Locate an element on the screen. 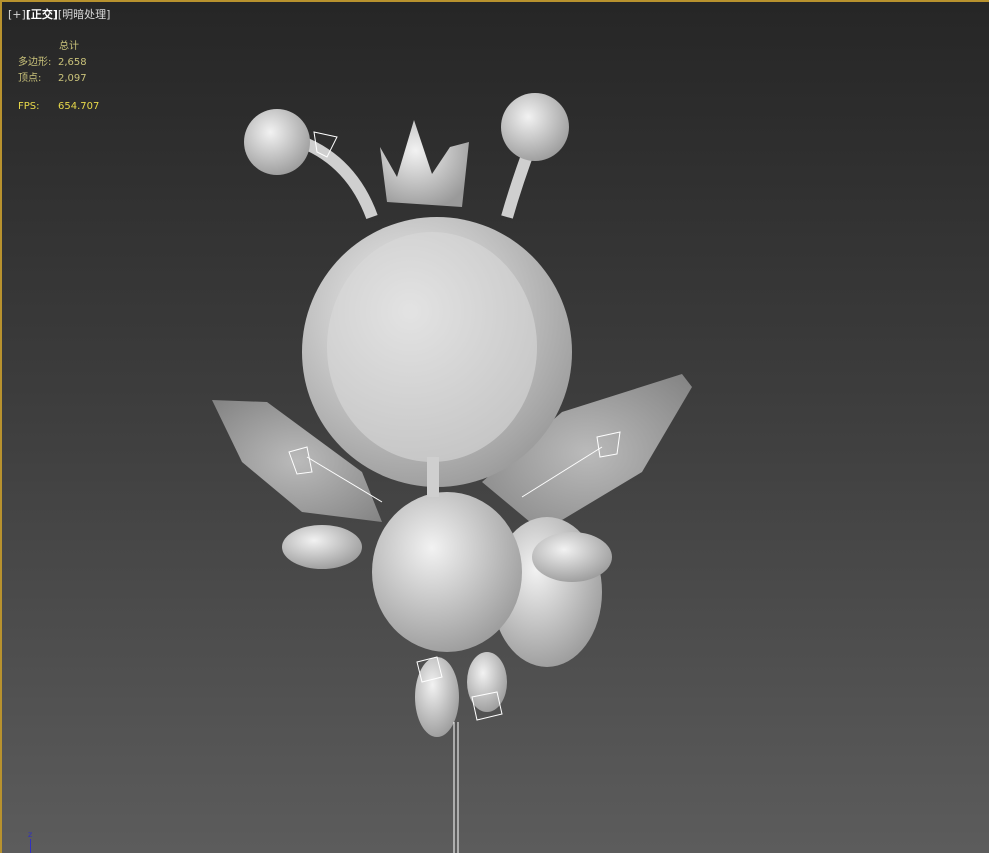  arm-right is located at coordinates (572, 557).